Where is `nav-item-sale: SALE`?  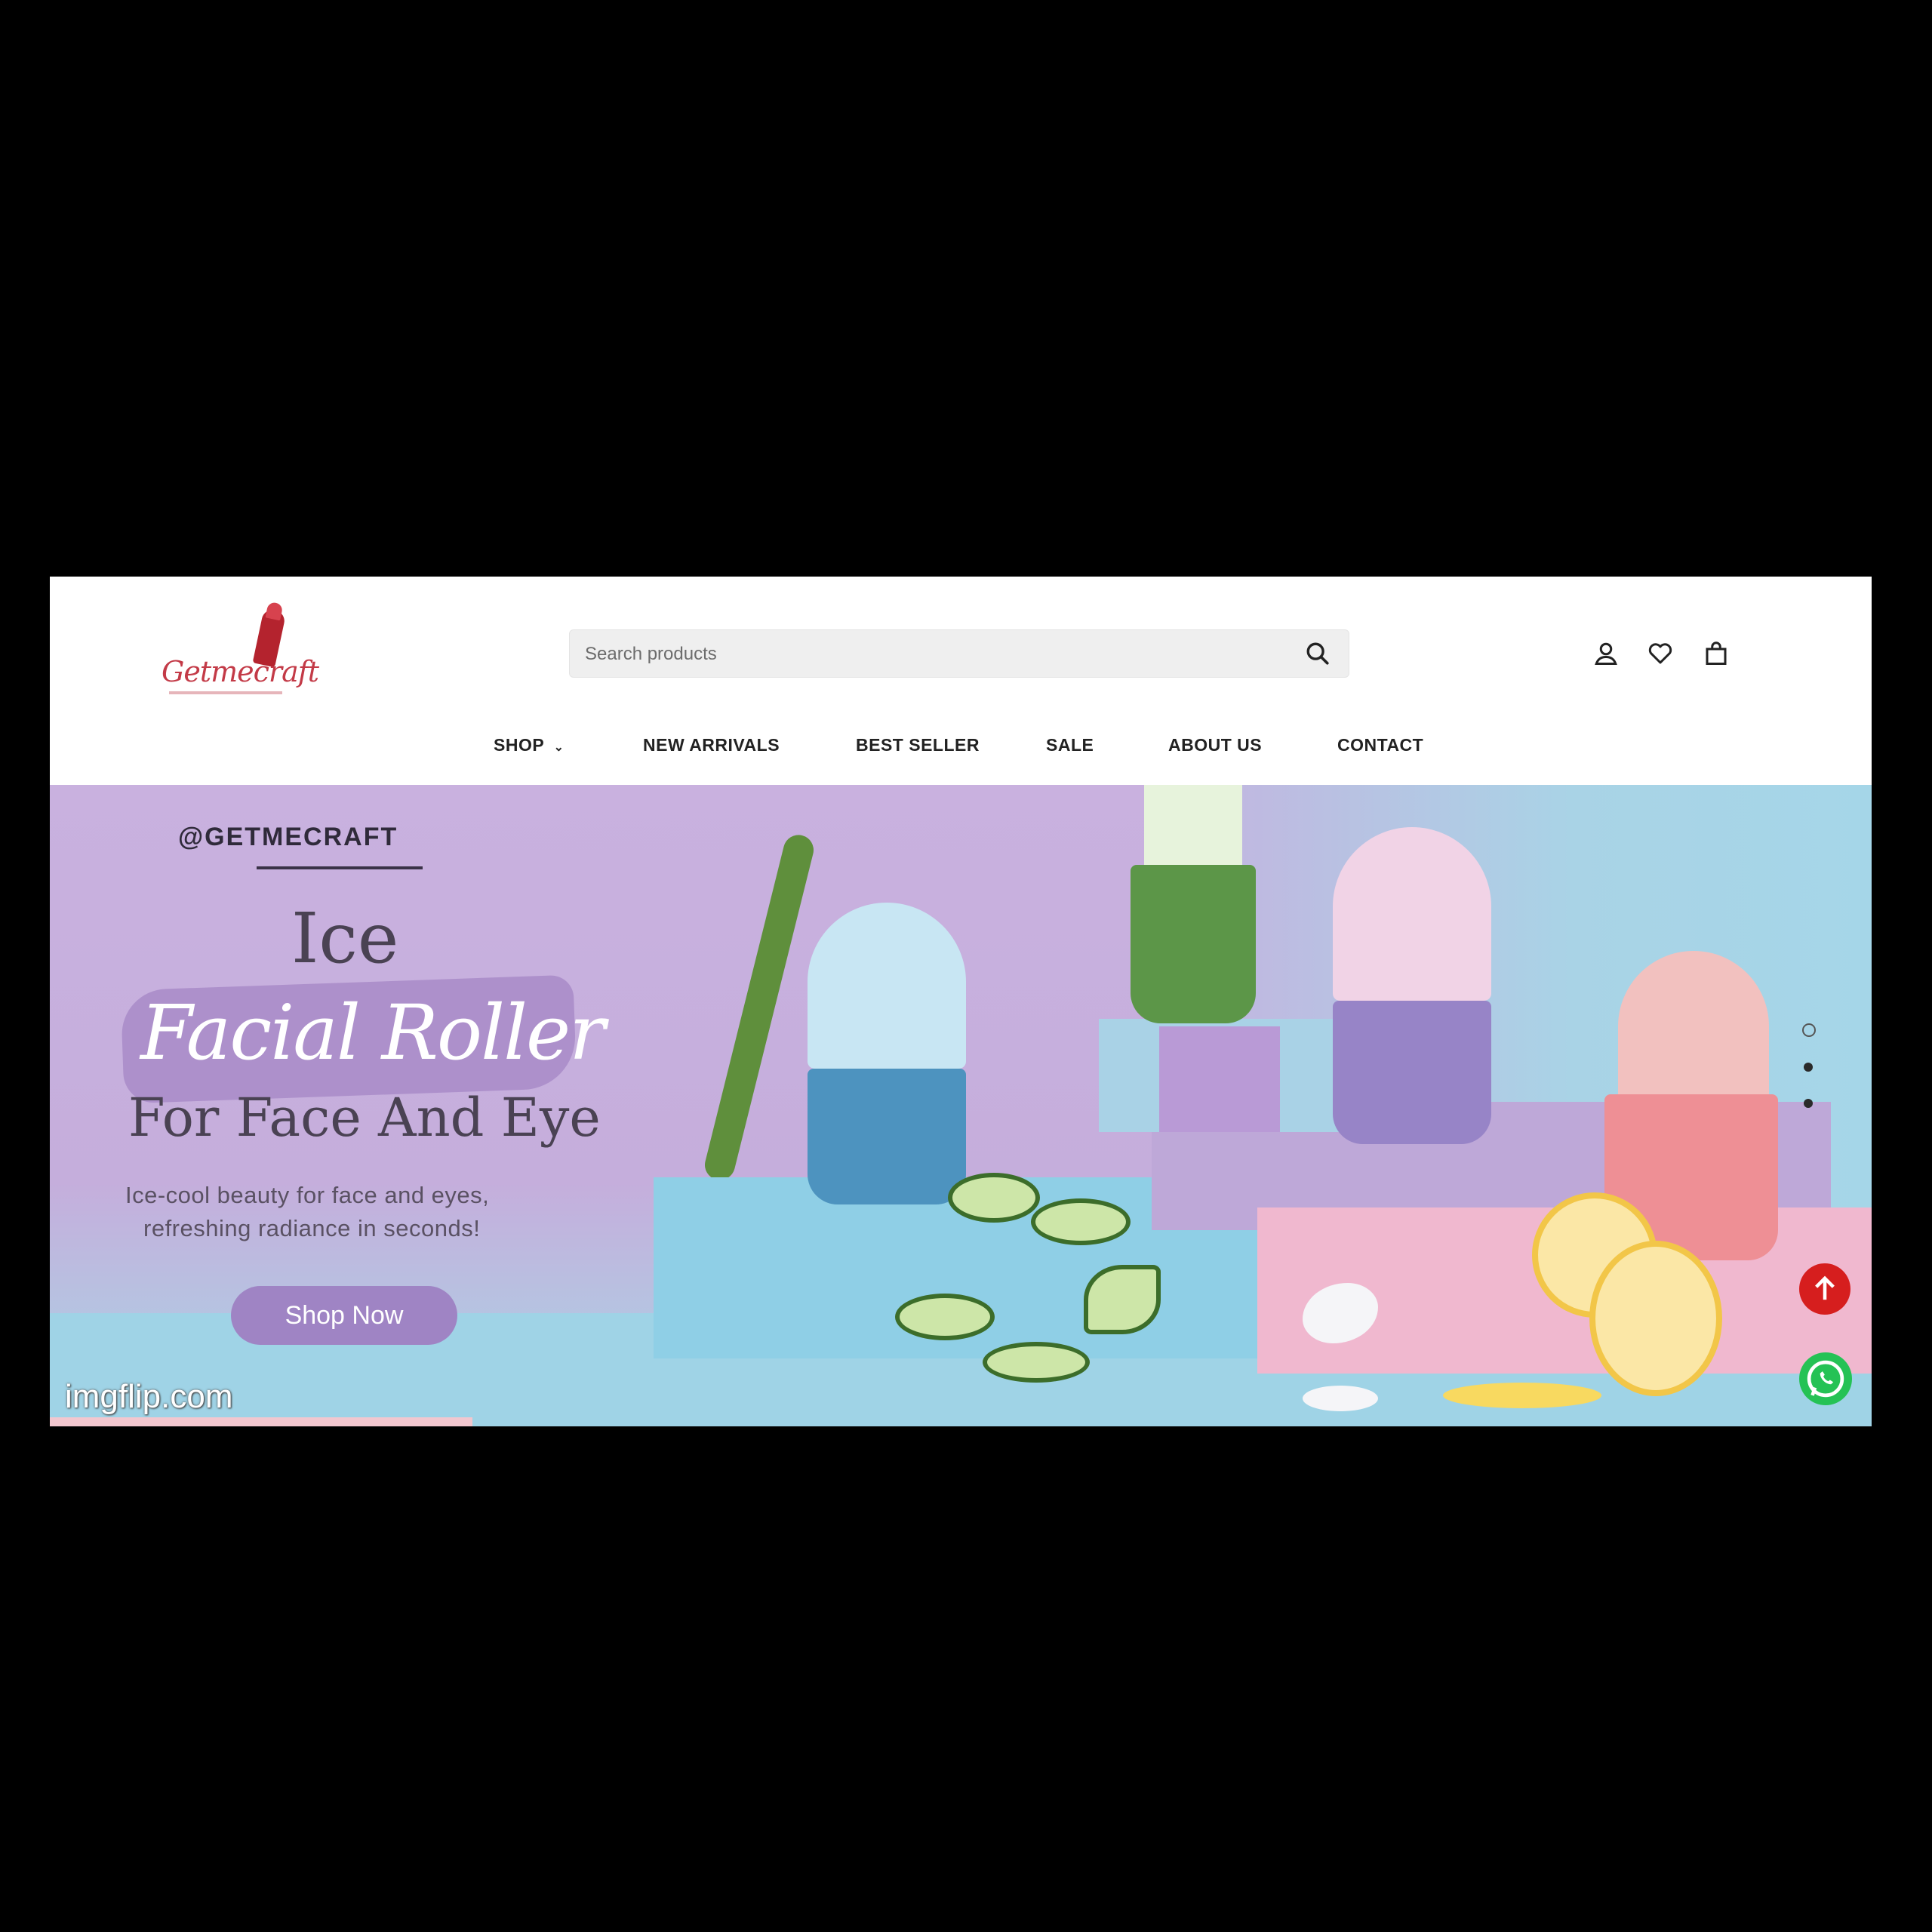 nav-item-sale: SALE is located at coordinates (1070, 745).